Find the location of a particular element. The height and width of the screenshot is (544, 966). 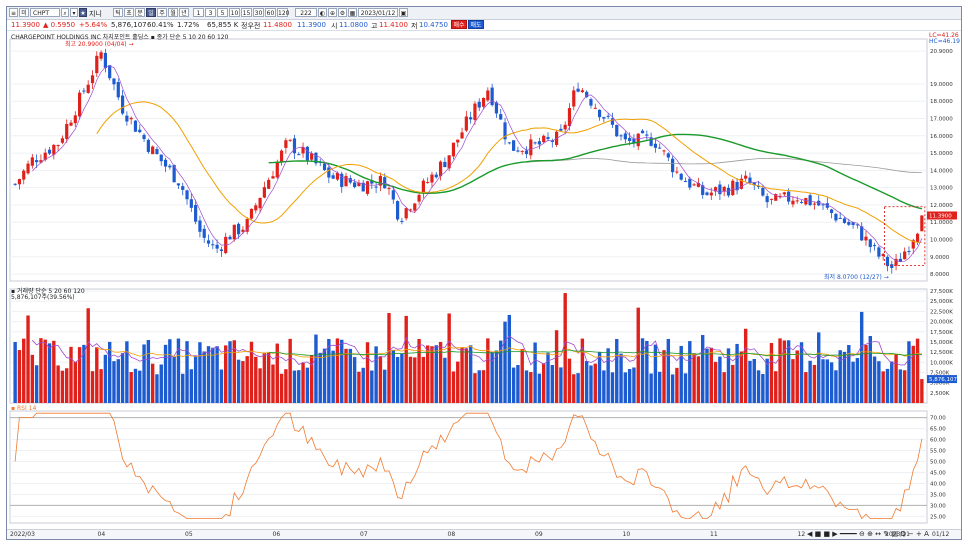

period-button-3: 일 is located at coordinates (151, 12).